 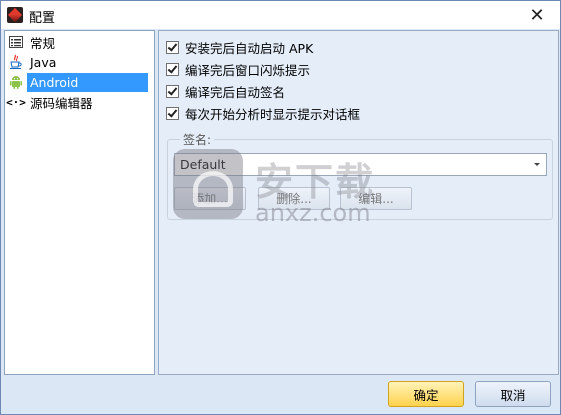 I want to click on android-icon, so click(x=16, y=82).